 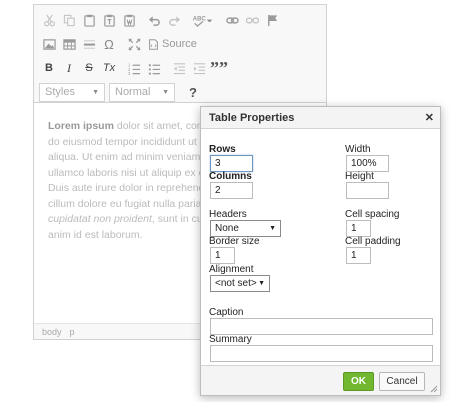 What do you see at coordinates (154, 68) in the screenshot?
I see `bulleted-list-icon` at bounding box center [154, 68].